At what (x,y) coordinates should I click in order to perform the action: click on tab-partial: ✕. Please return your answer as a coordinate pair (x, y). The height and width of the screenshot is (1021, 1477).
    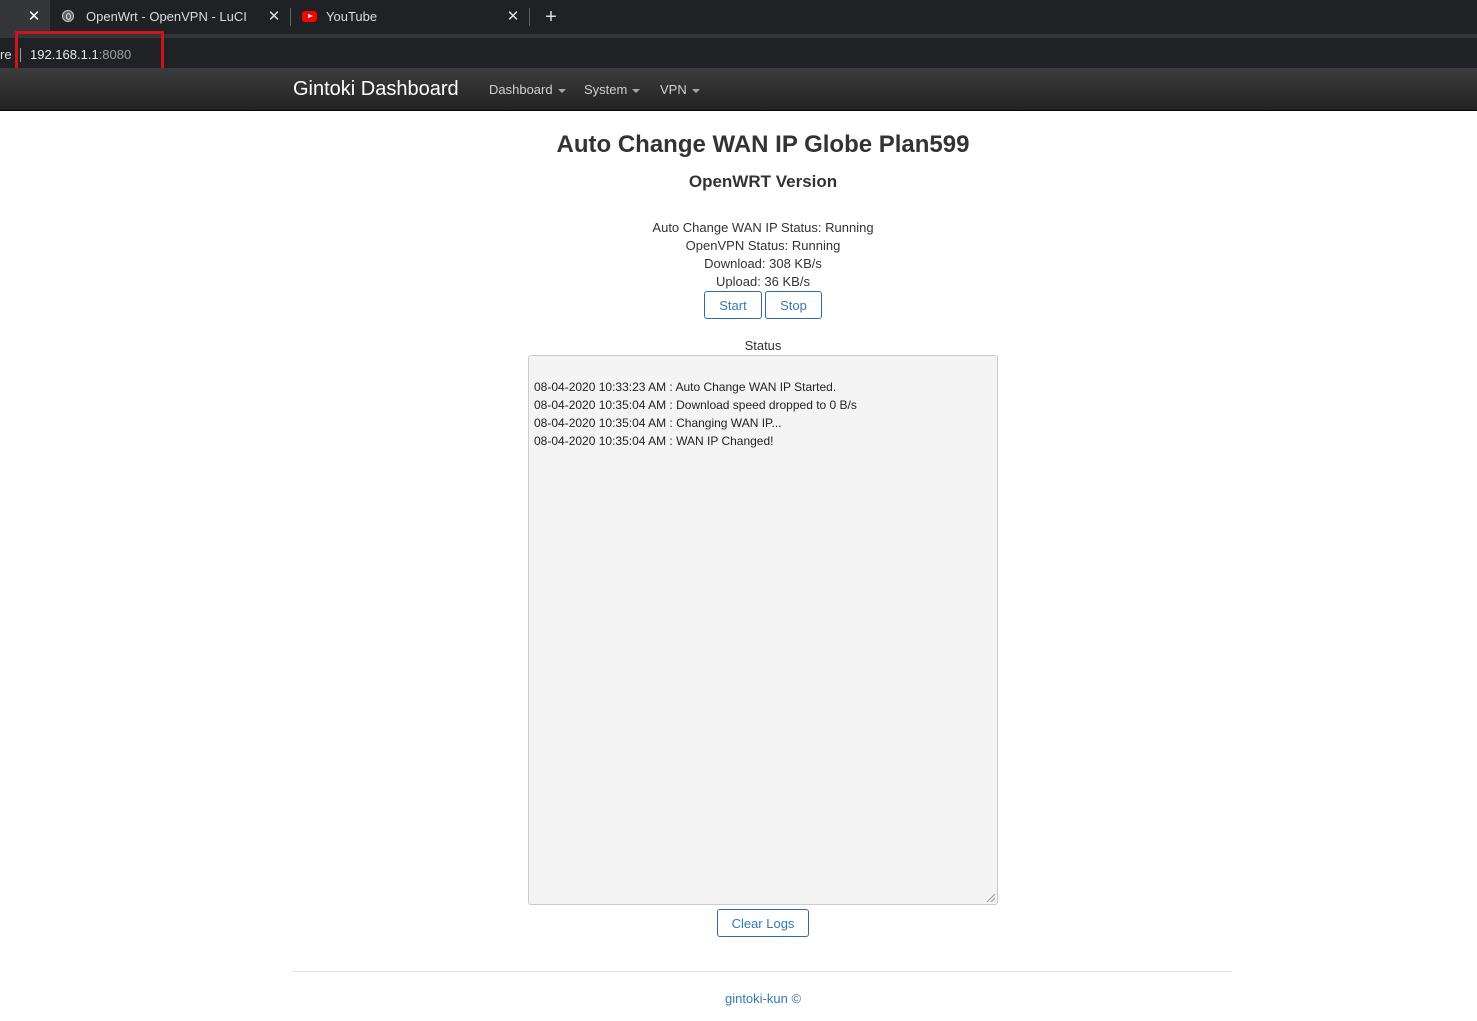
    Looking at the image, I should click on (25, 17).